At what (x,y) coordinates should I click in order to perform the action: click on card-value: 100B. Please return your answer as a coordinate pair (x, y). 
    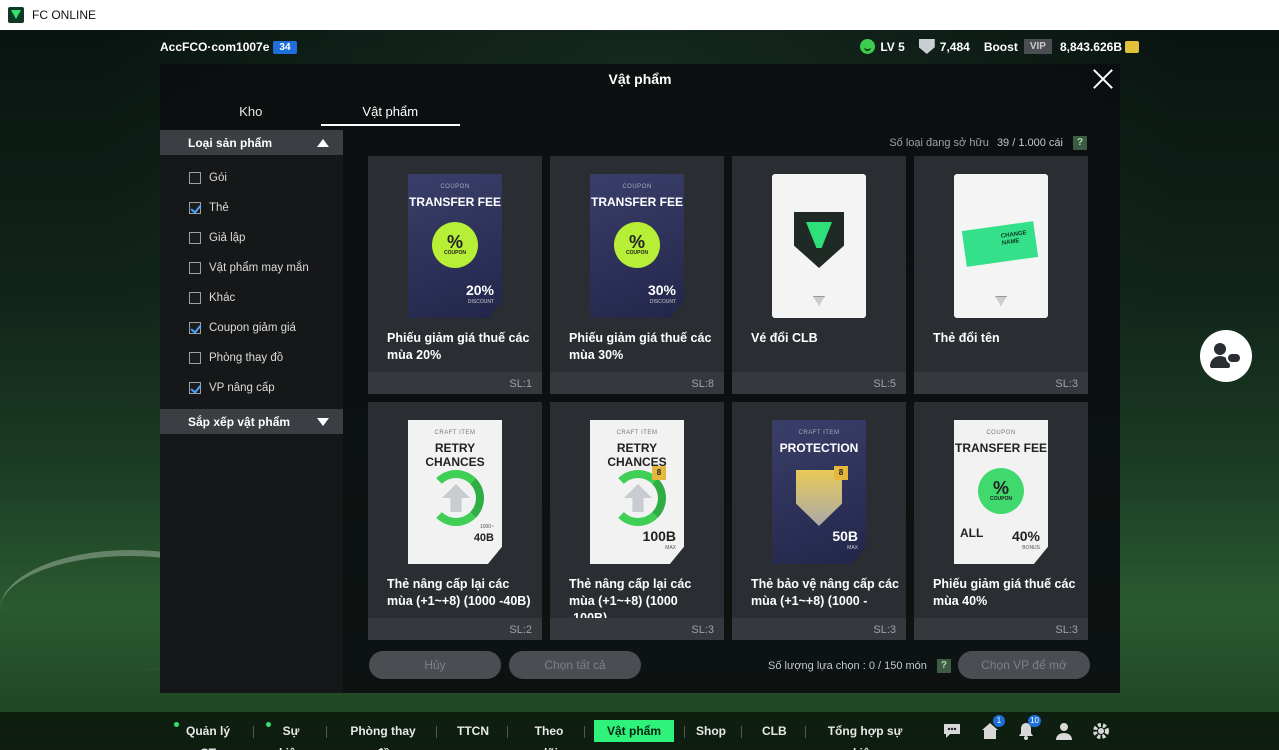
    Looking at the image, I should click on (659, 536).